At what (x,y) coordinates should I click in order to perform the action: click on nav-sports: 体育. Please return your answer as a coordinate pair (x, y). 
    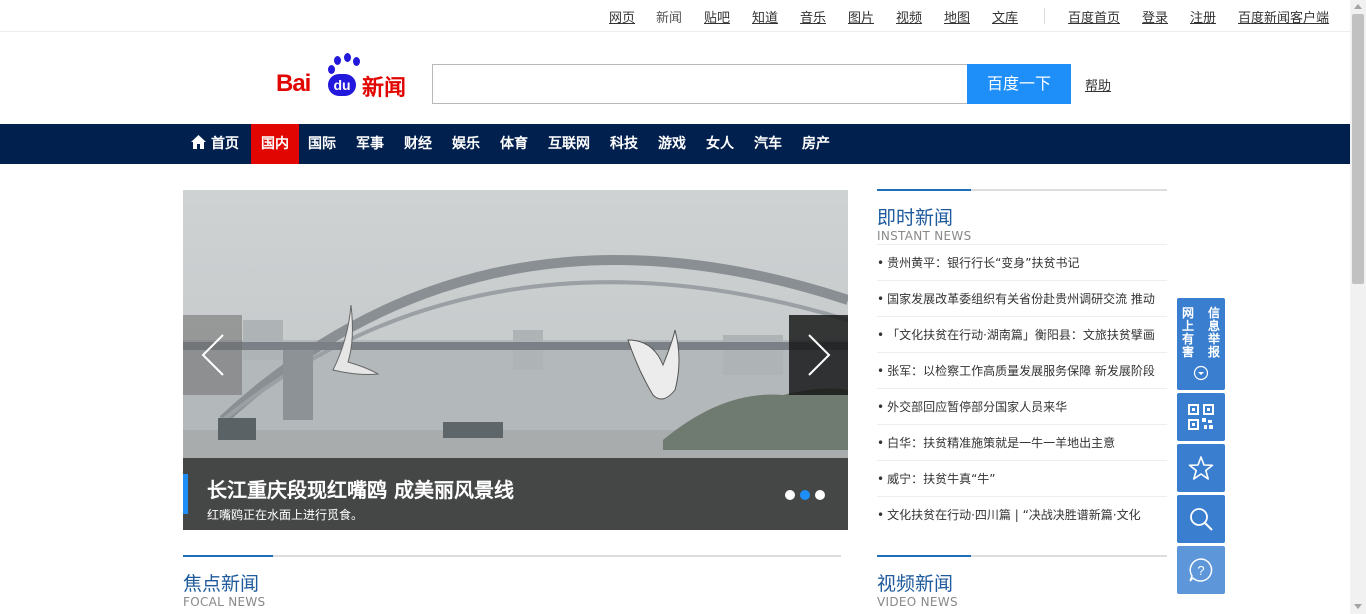
    Looking at the image, I should click on (514, 144).